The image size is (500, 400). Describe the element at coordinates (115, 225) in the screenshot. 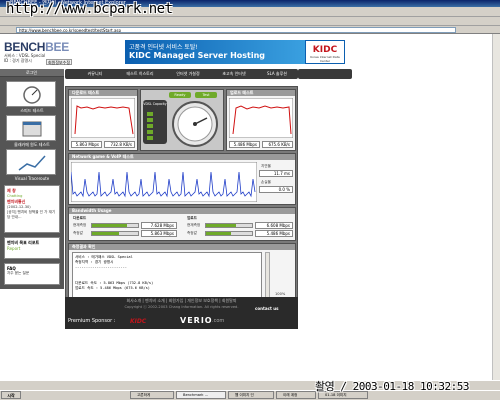

I see `dl-current-bar` at that location.